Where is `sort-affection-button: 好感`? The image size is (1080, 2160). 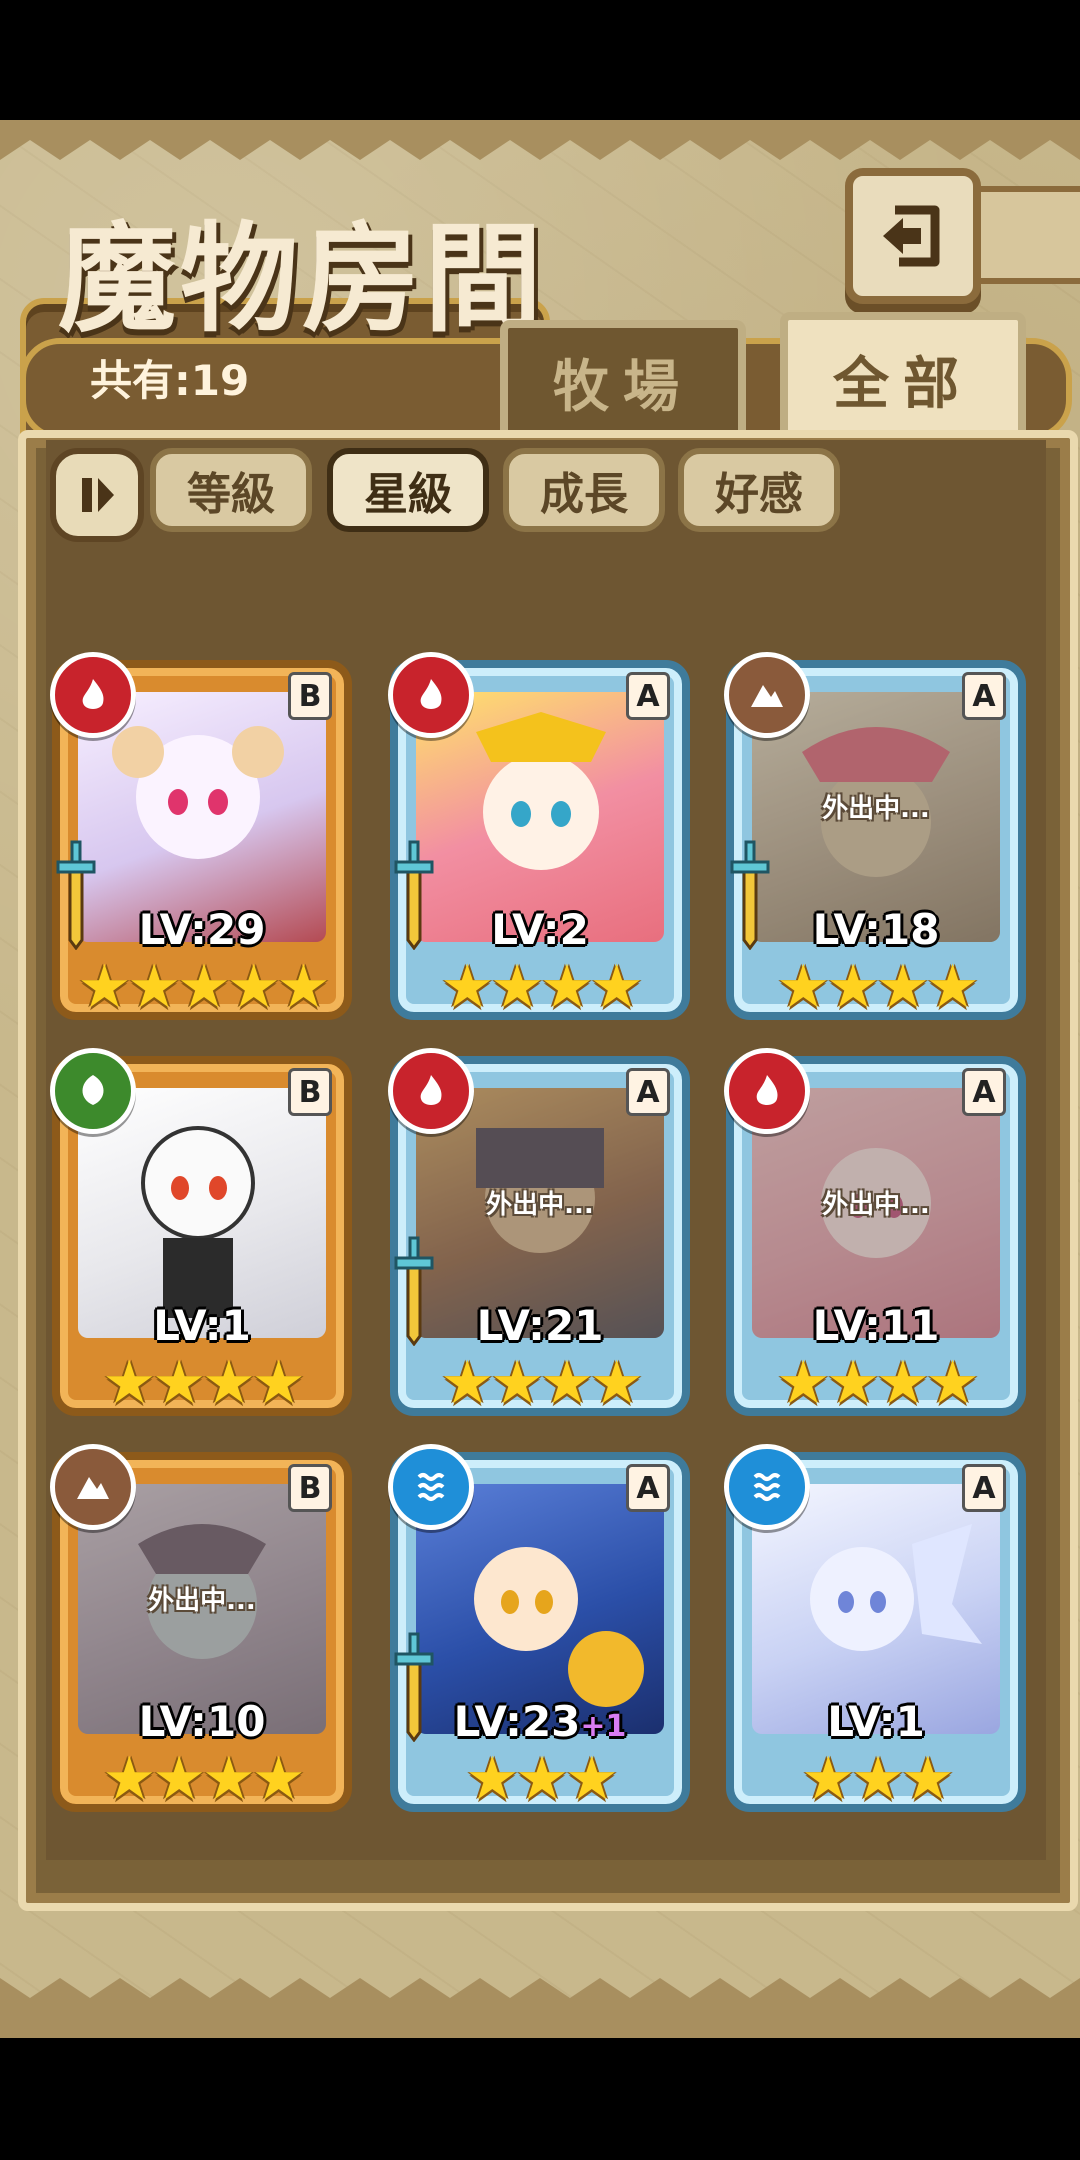 sort-affection-button: 好感 is located at coordinates (759, 490).